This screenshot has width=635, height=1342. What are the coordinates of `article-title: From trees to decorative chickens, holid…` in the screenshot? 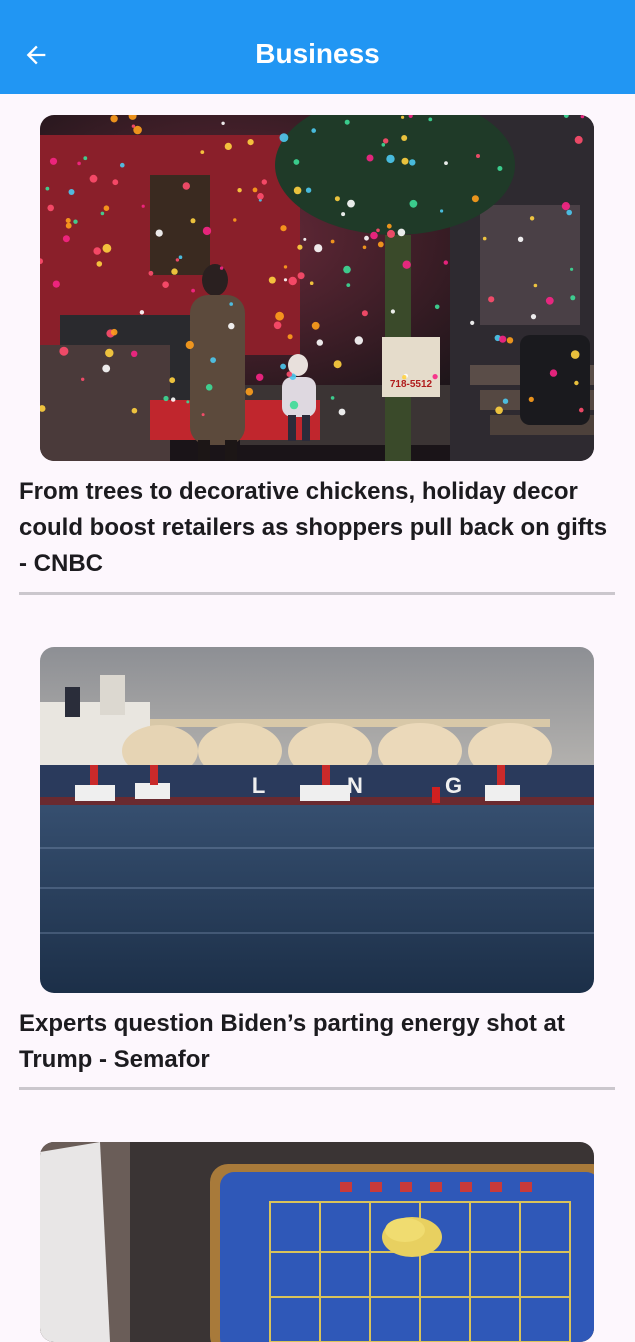 It's located at (317, 528).